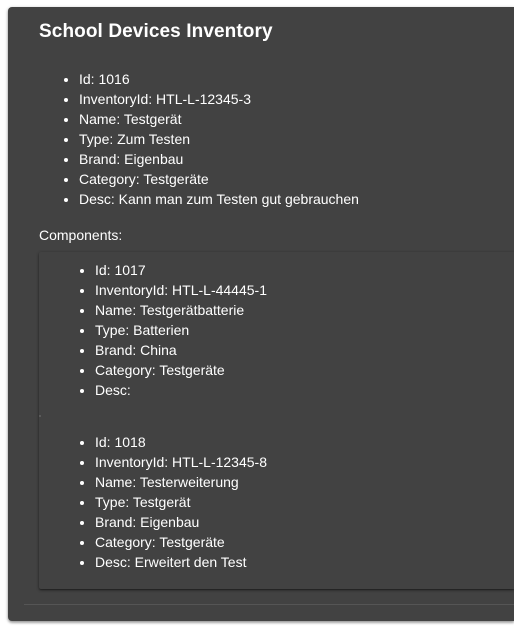 Image resolution: width=514 pixels, height=639 pixels. What do you see at coordinates (181, 310) in the screenshot?
I see `component-name: Name: Testgerätbatterie` at bounding box center [181, 310].